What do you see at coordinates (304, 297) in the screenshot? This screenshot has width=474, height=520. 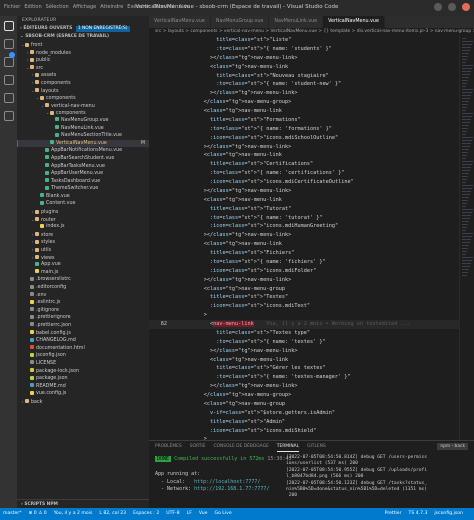 I see `code-line: title=class="st">"Textes"` at bounding box center [304, 297].